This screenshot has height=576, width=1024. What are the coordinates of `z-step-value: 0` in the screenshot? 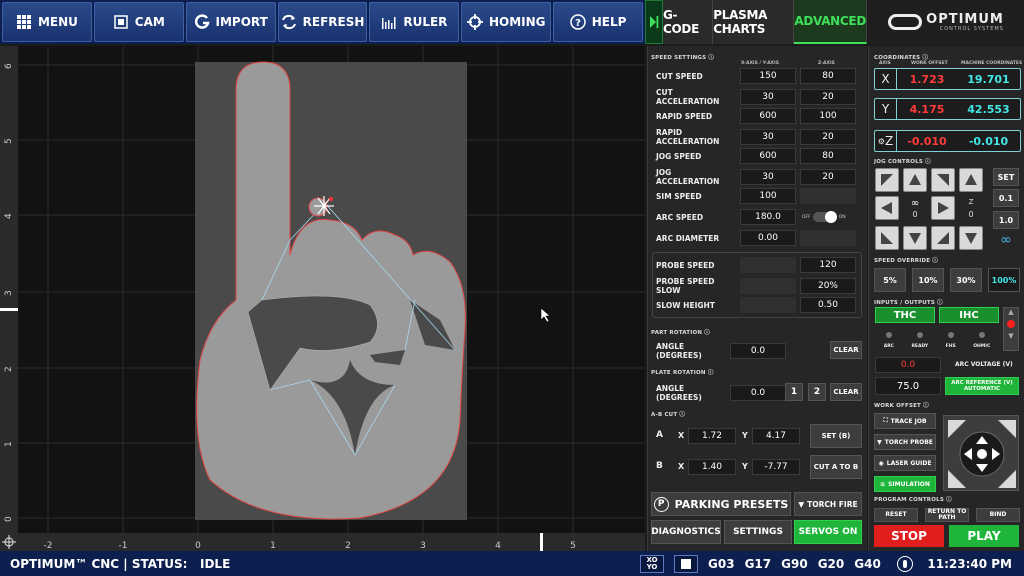 It's located at (971, 214).